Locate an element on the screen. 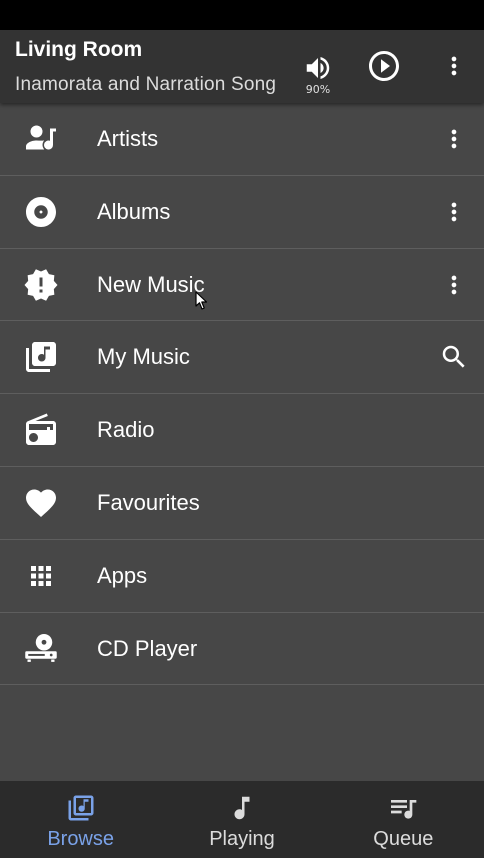 This screenshot has width=484, height=858. browse-item-apps: Apps is located at coordinates (242, 576).